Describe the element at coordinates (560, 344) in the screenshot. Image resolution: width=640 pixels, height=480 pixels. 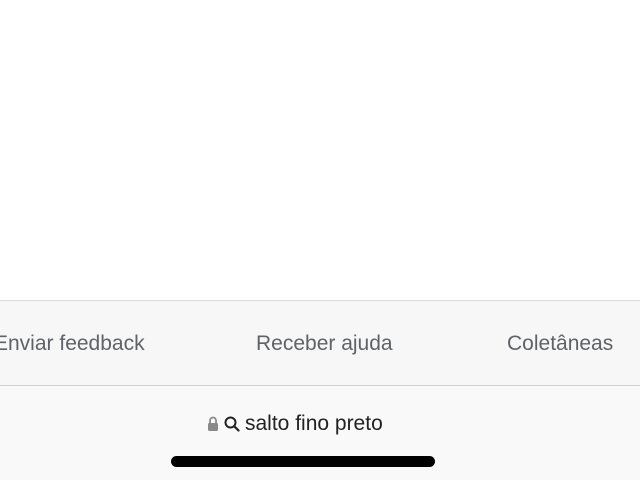
I see `collections-link: Coletâneas` at that location.